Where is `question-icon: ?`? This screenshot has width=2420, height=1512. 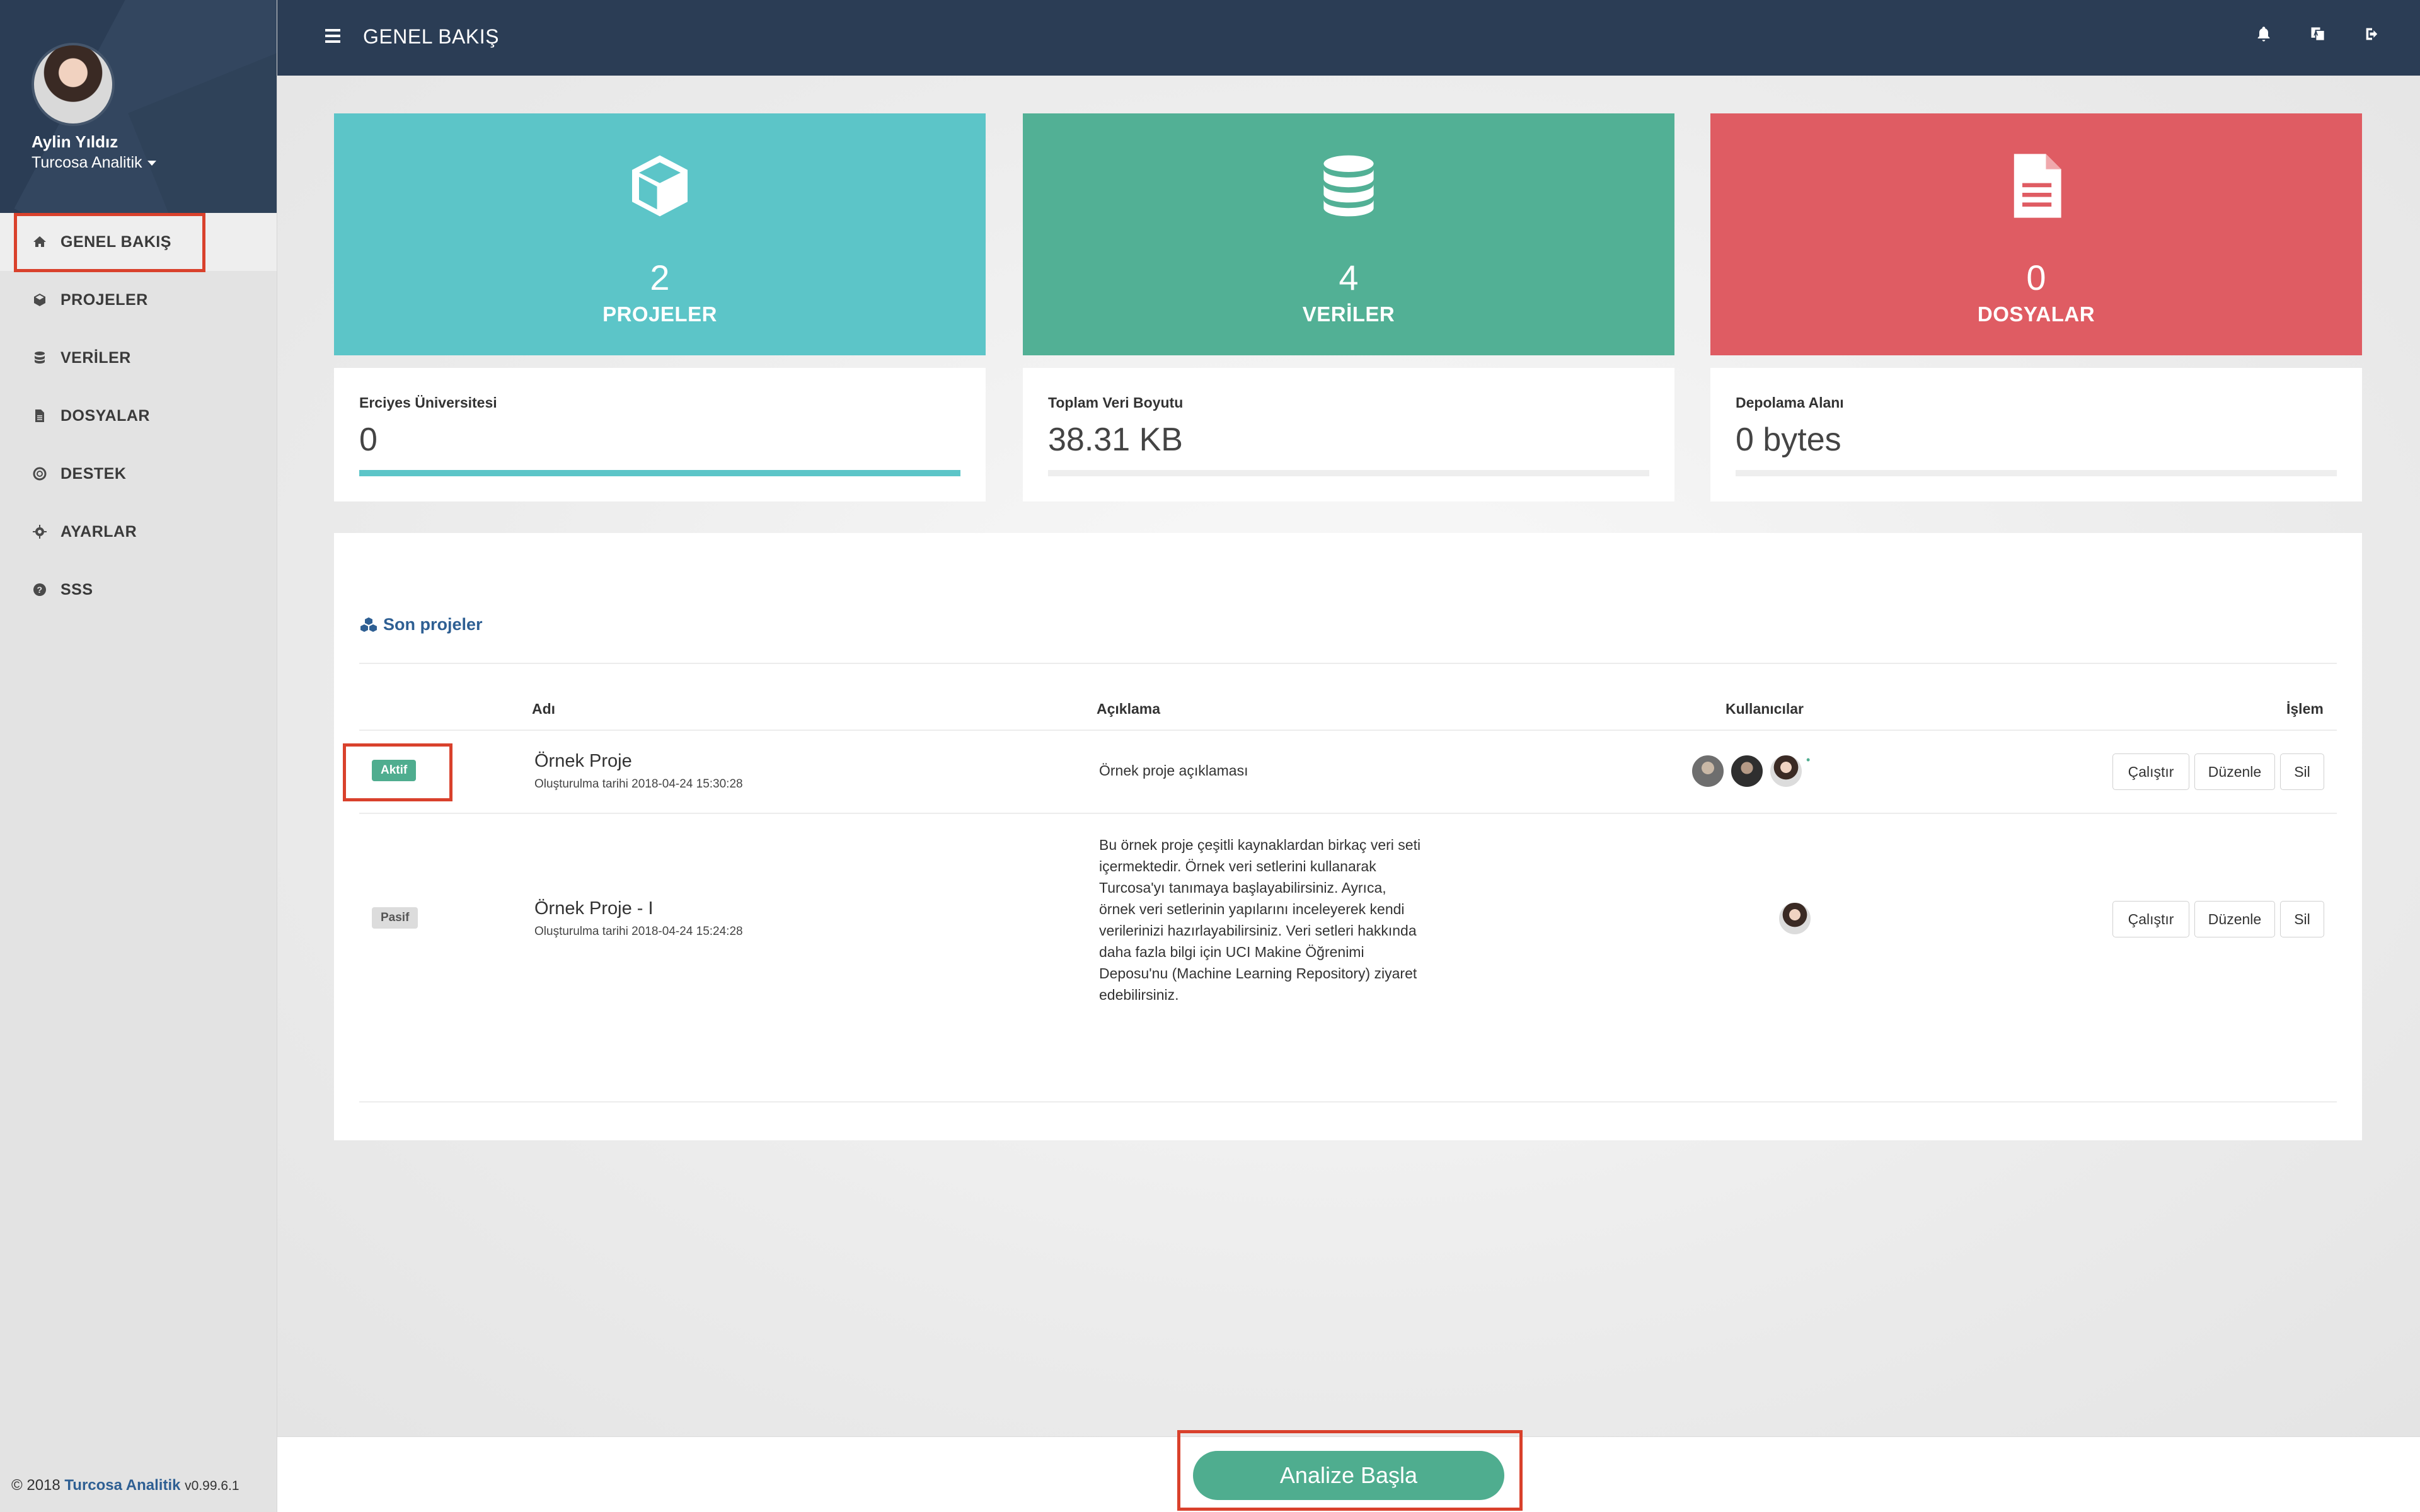
question-icon: ? is located at coordinates (40, 589).